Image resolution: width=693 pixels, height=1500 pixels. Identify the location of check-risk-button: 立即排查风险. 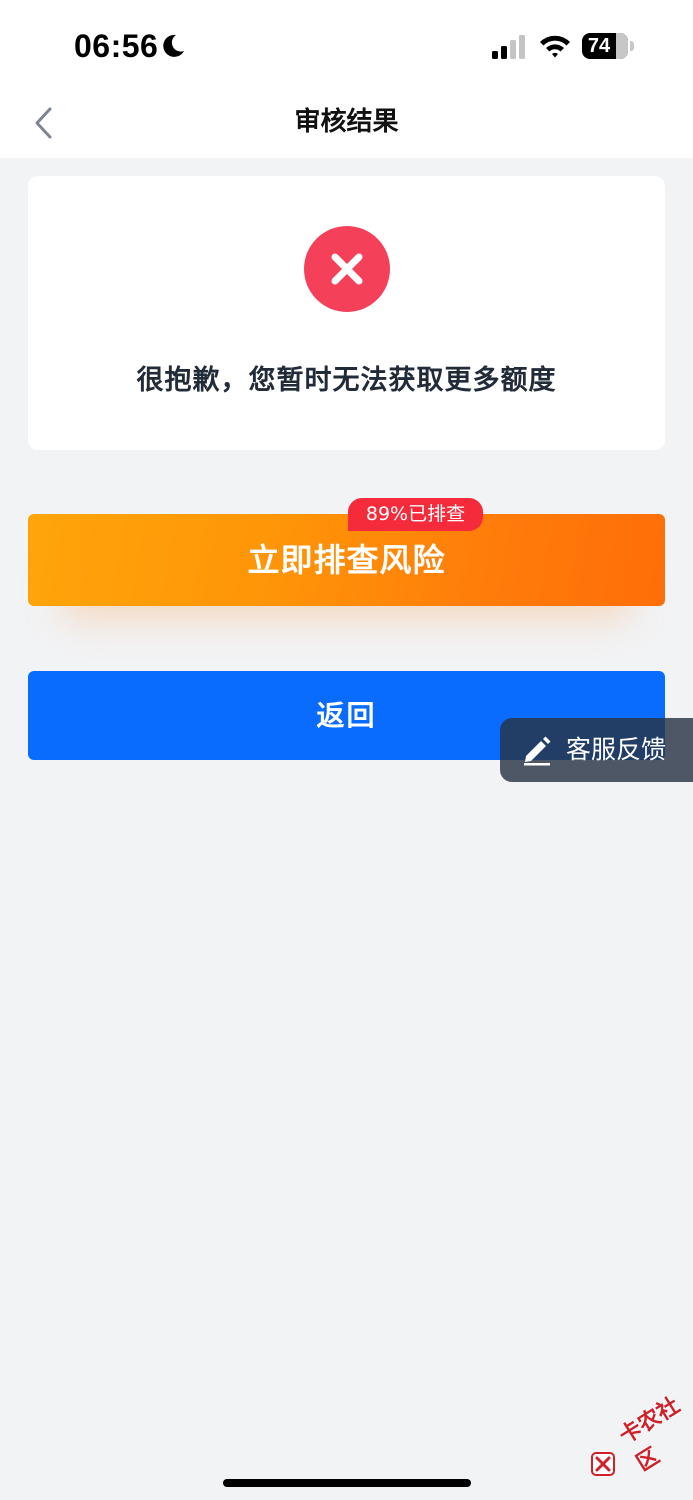
(346, 560).